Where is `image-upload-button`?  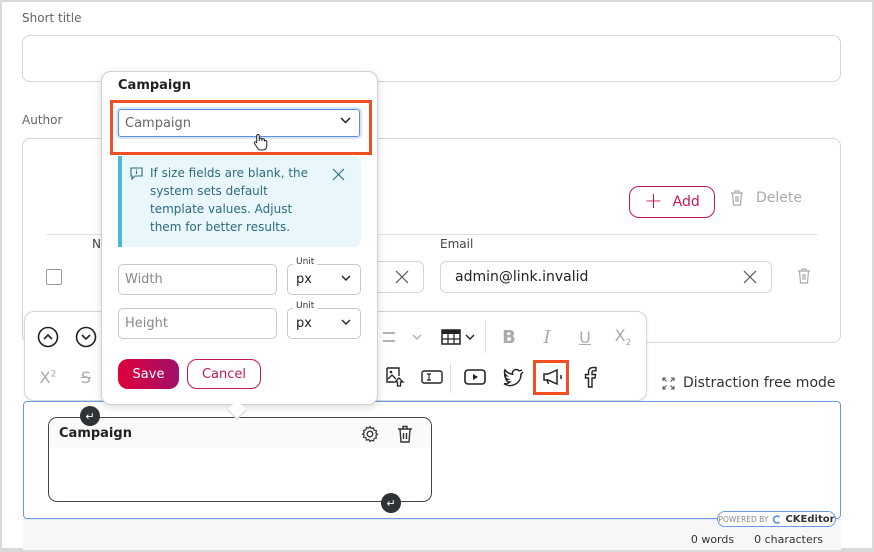 image-upload-button is located at coordinates (395, 377).